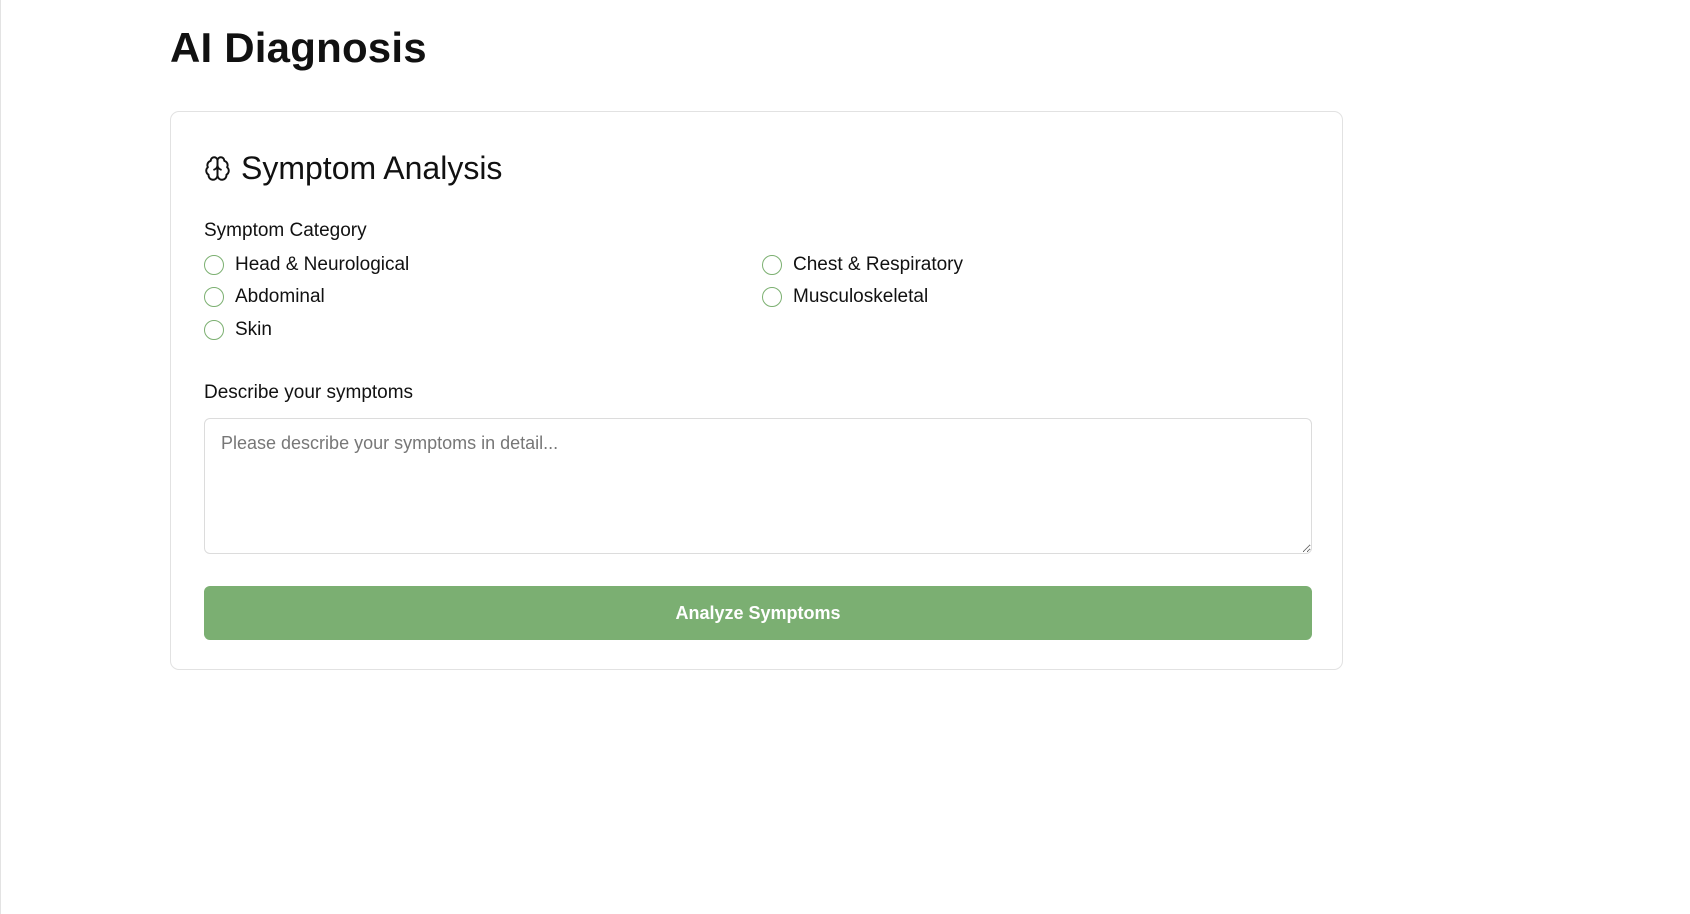  What do you see at coordinates (758, 486) in the screenshot?
I see `symptoms-textarea` at bounding box center [758, 486].